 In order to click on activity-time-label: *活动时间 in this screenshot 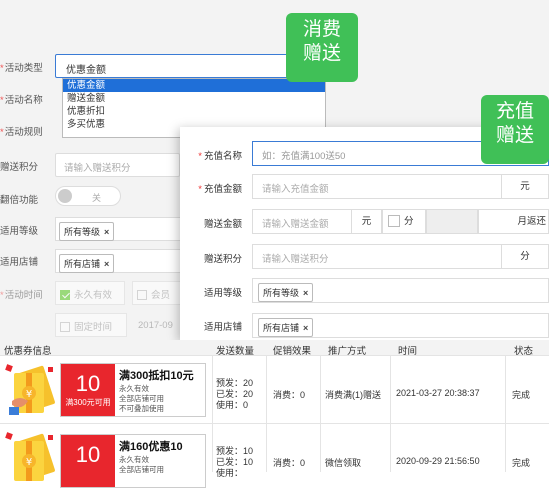, I will do `click(21, 295)`.